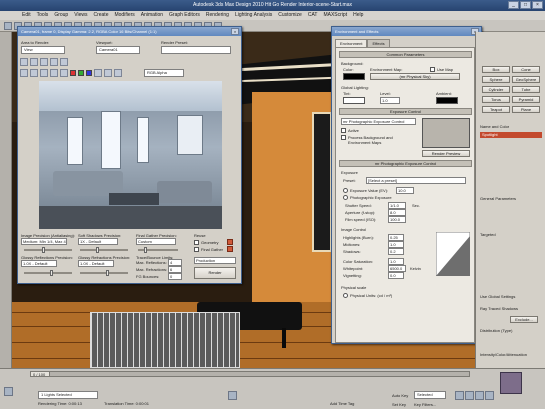  Describe the element at coordinates (397, 219) in the screenshot. I see `film-speed-spinner: 100.0` at that location.